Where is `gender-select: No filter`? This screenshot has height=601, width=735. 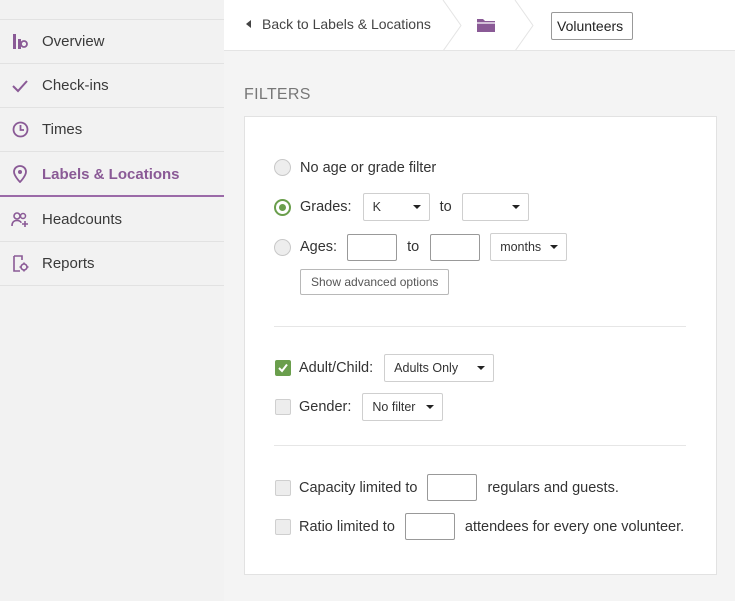
gender-select: No filter is located at coordinates (403, 407).